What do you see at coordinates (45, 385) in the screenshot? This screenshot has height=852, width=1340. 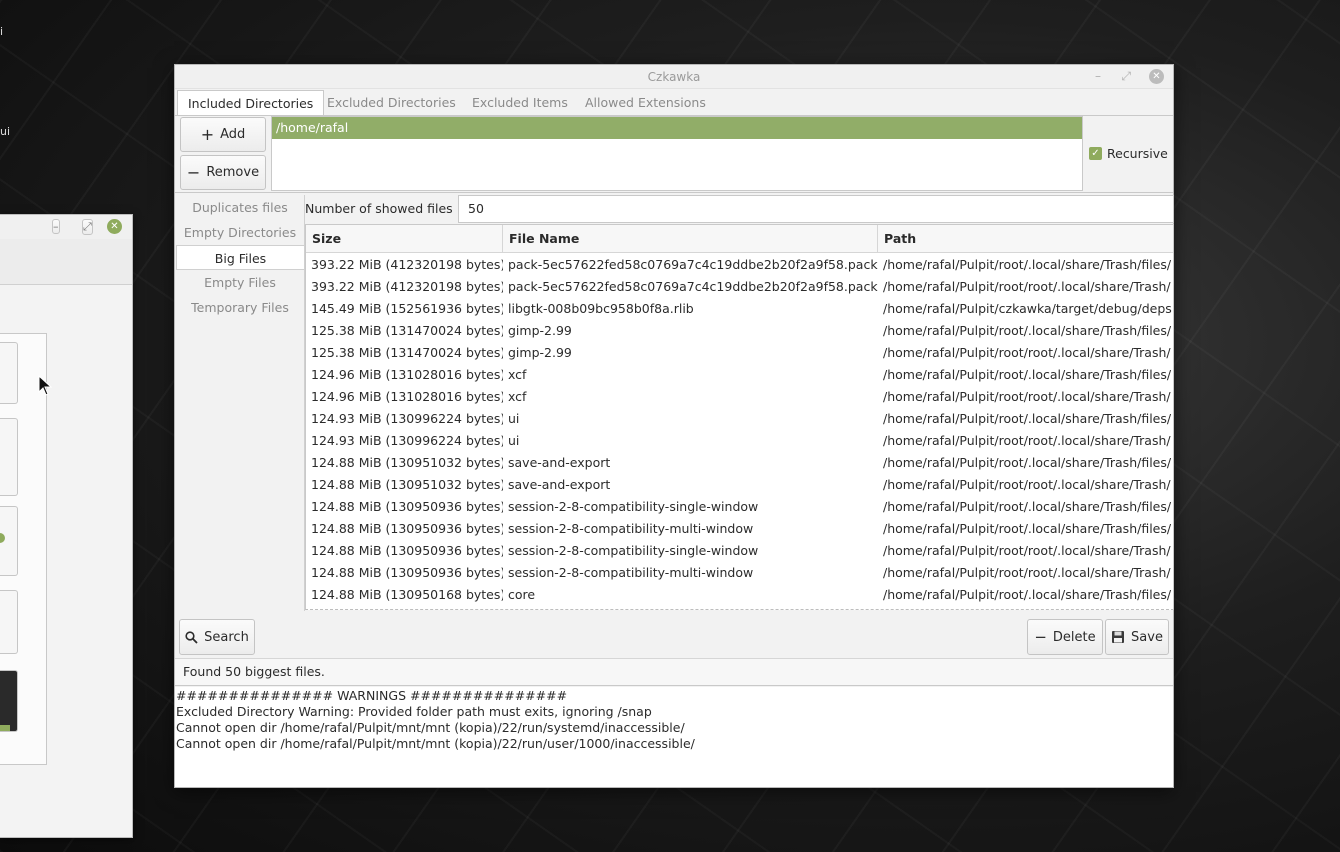 I see `mouse-cursor-icon` at bounding box center [45, 385].